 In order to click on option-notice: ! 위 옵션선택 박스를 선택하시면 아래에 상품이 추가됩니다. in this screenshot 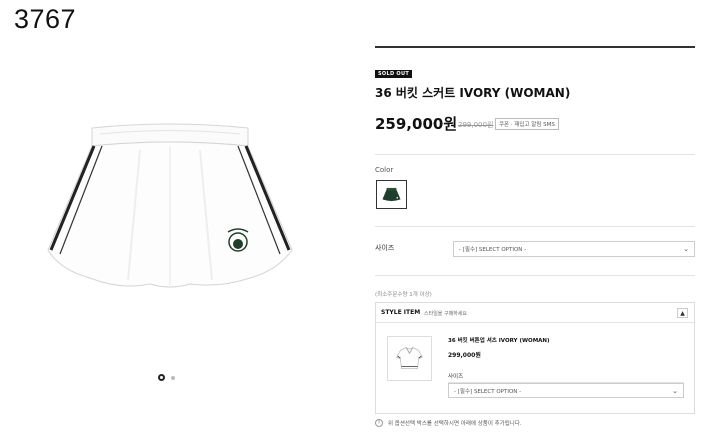, I will do `click(448, 423)`.